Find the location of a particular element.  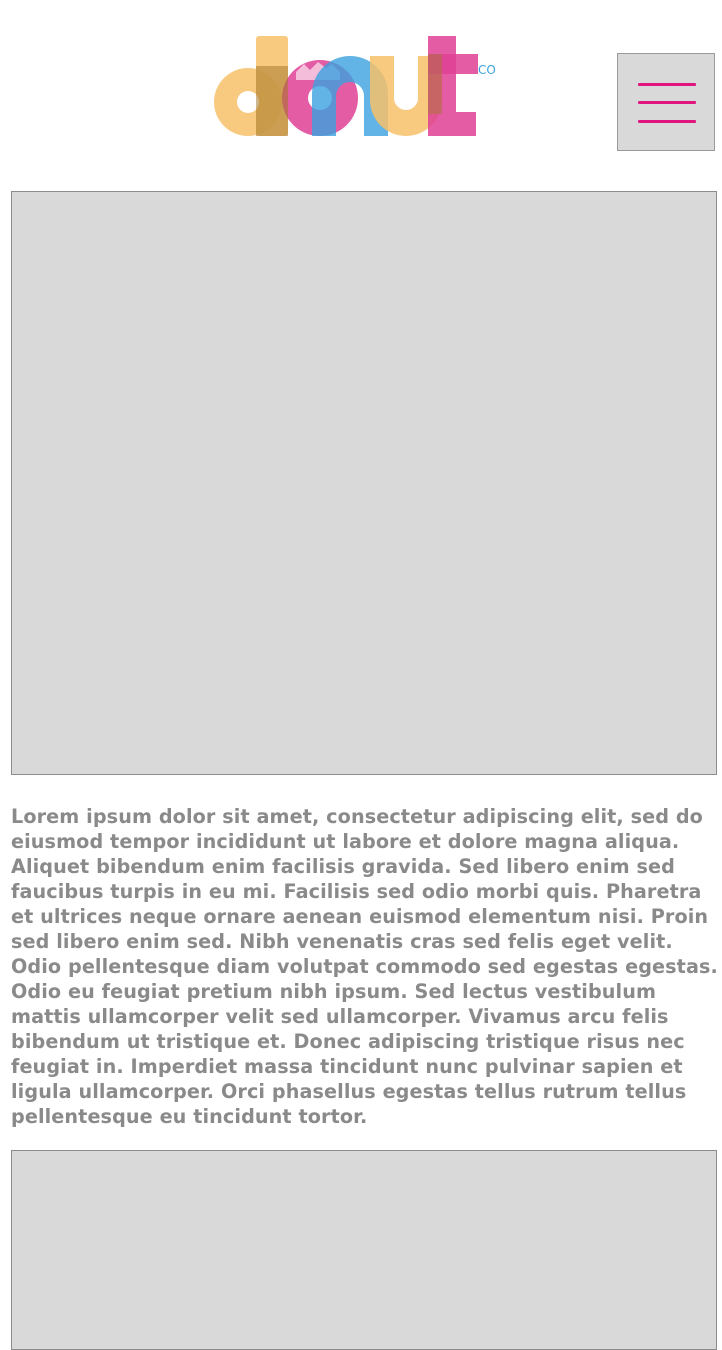

donut-co-logo: CO. is located at coordinates (349, 86).